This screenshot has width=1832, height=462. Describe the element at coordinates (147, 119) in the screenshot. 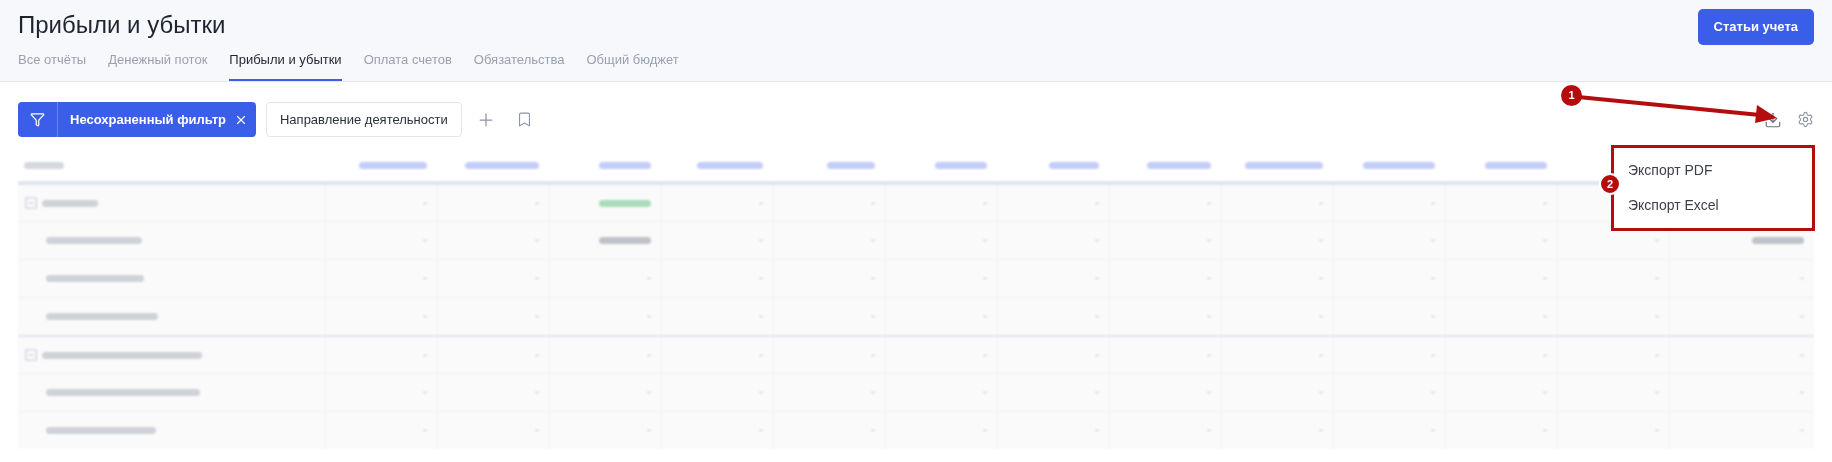

I see `filter-label: Несохраненный фильтр` at that location.